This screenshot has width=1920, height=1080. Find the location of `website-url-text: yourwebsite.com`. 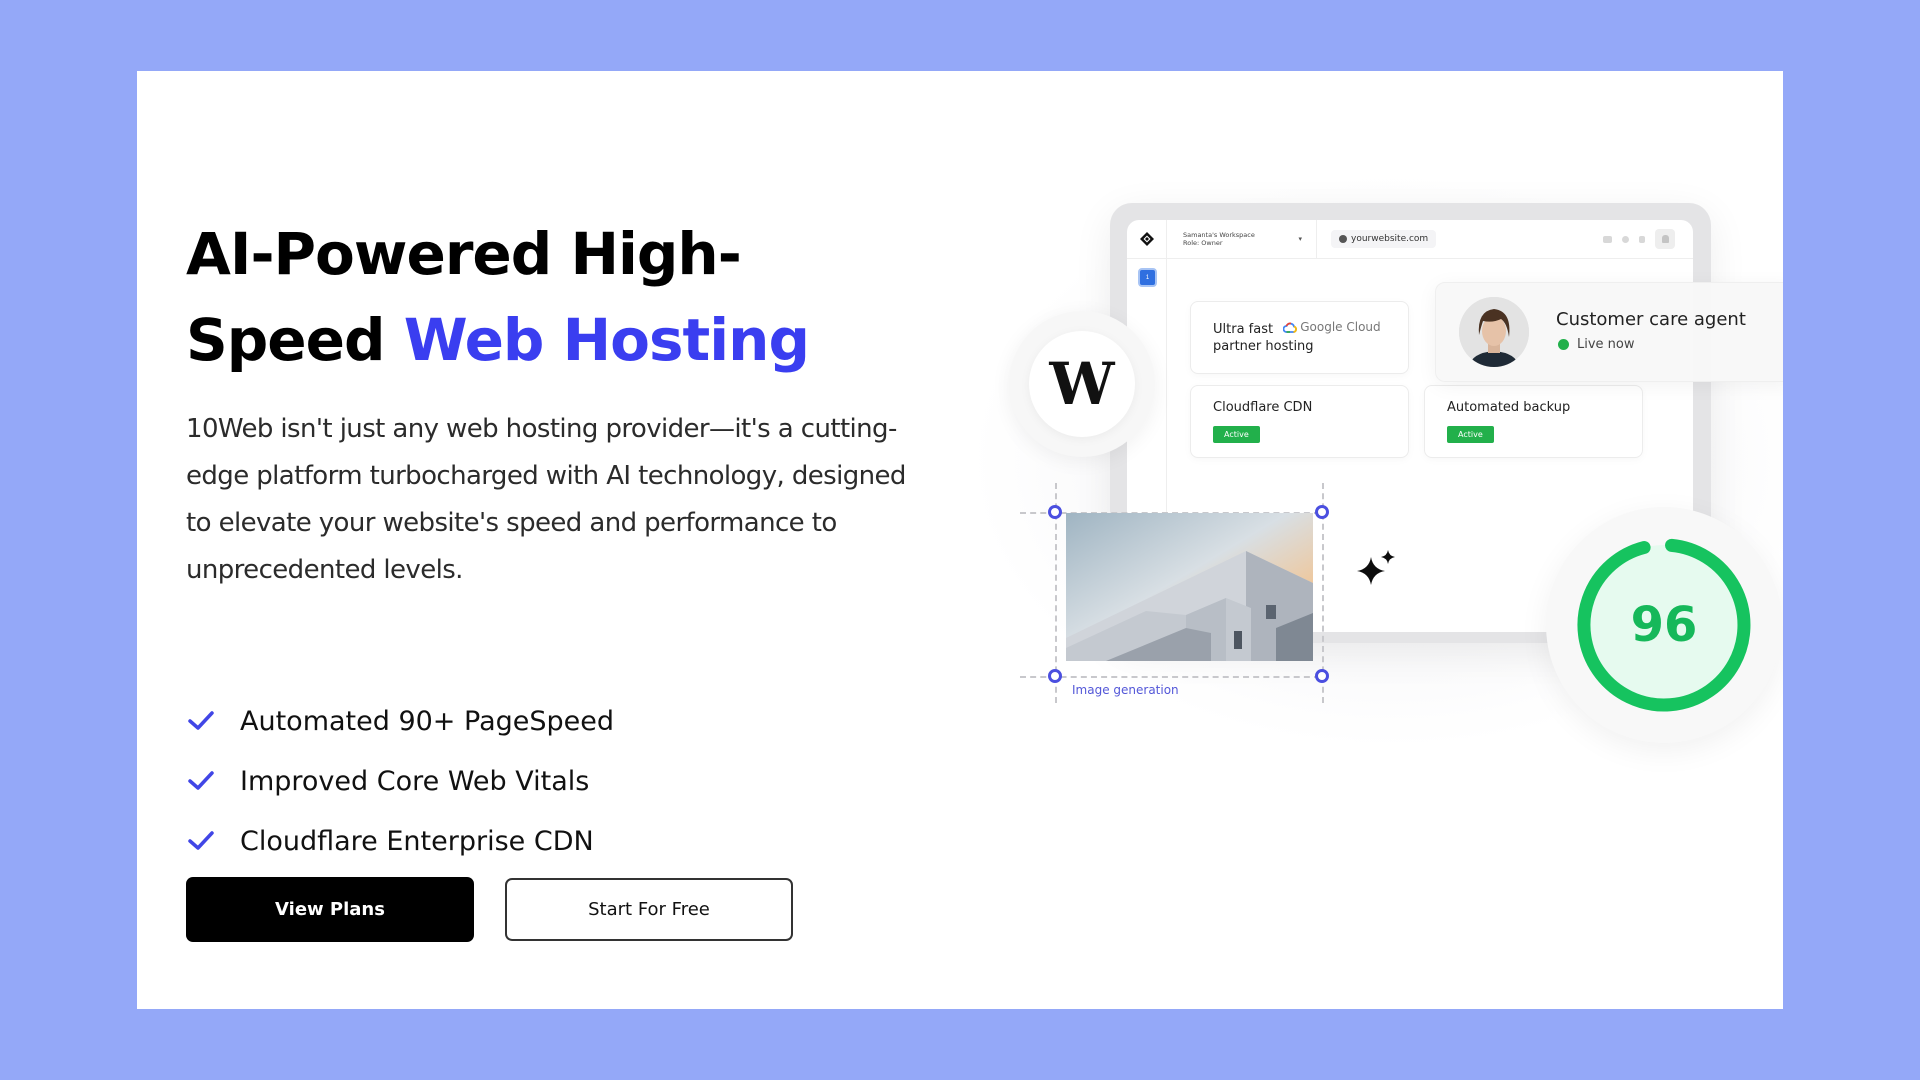

website-url-text: yourwebsite.com is located at coordinates (1390, 239).